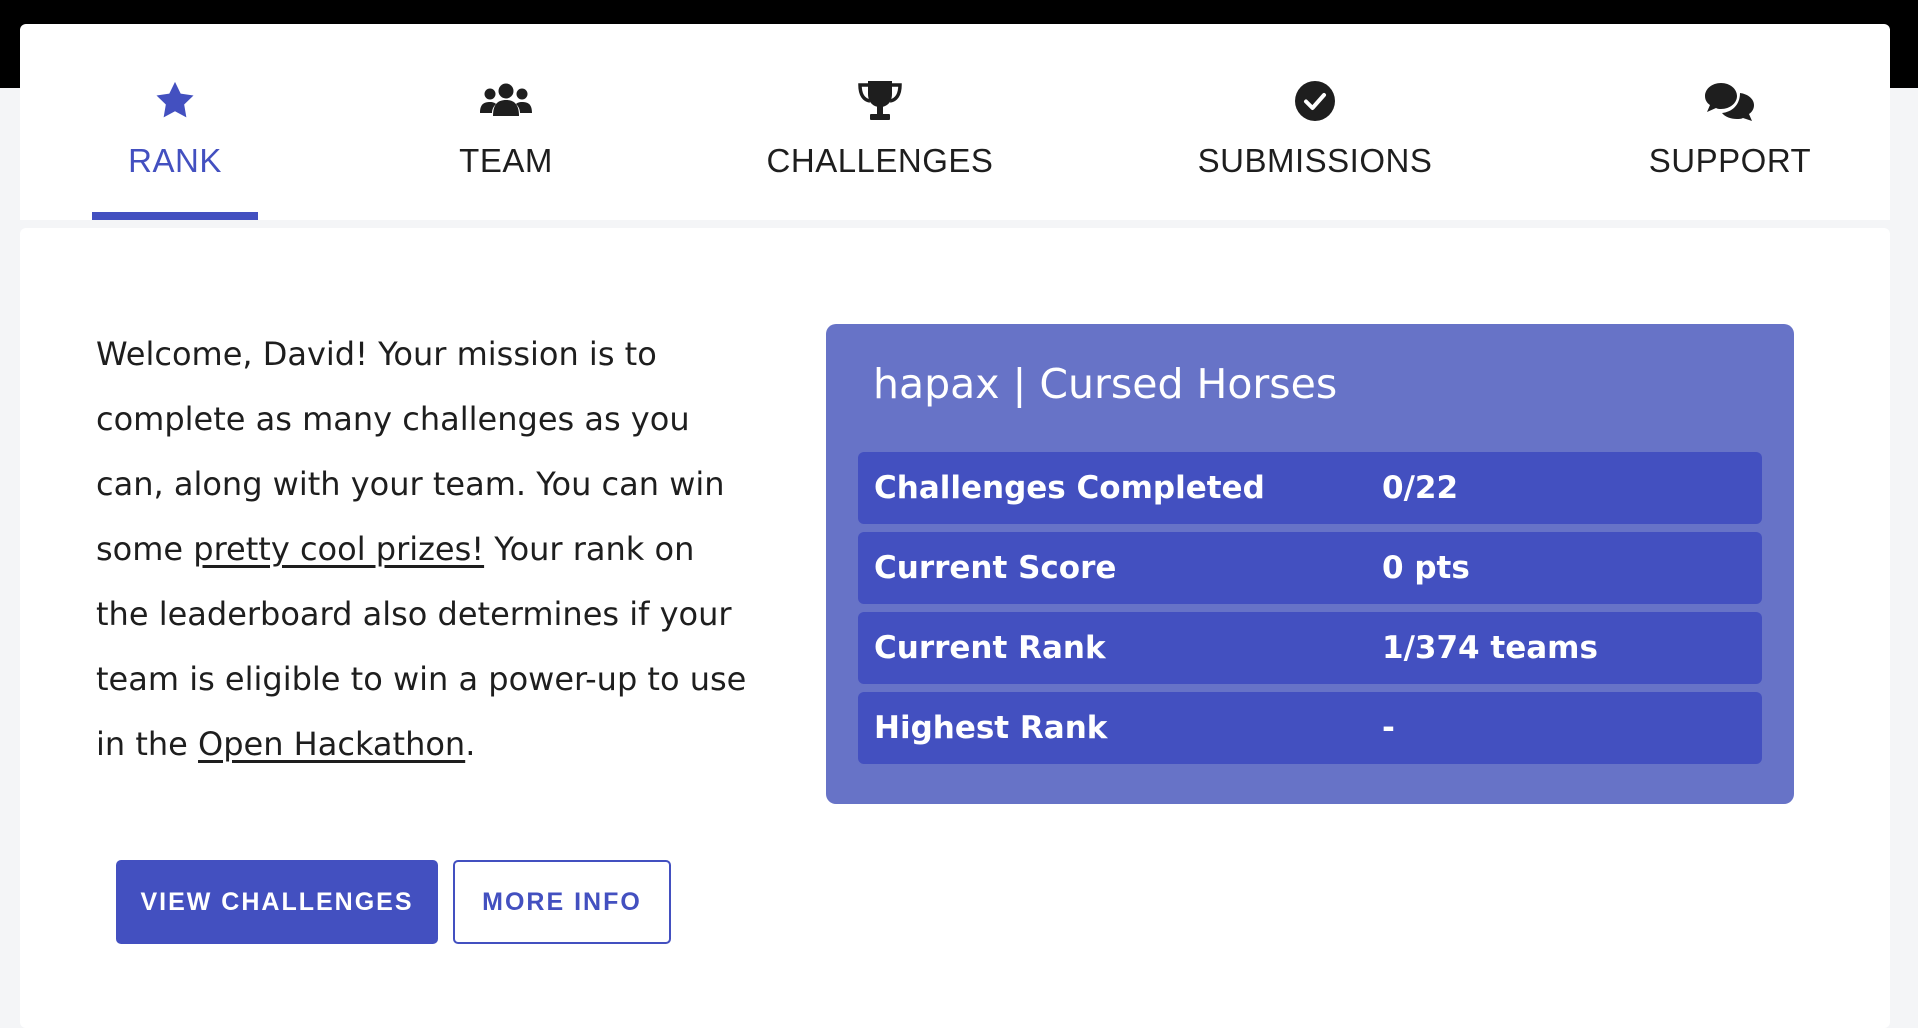  I want to click on team-name: hapax | Cursed Horses, so click(1105, 384).